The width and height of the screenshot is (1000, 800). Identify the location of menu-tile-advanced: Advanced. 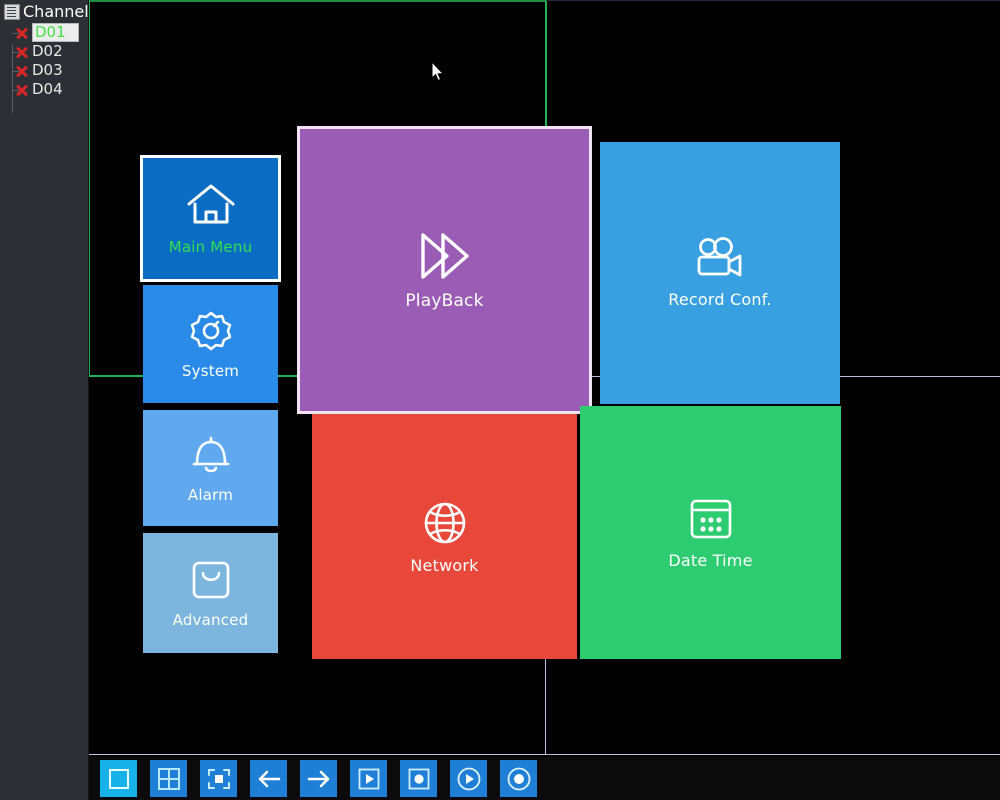
(210, 593).